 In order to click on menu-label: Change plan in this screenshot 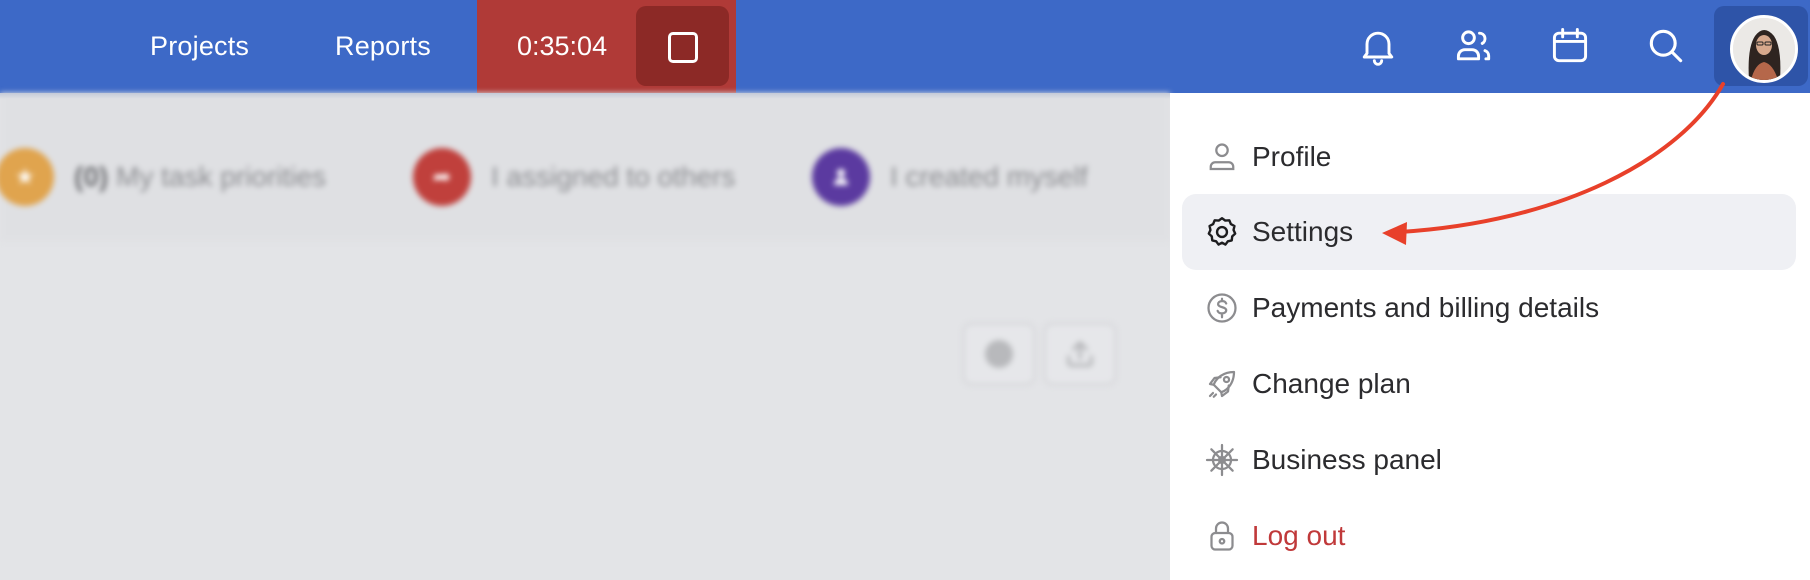, I will do `click(1331, 383)`.